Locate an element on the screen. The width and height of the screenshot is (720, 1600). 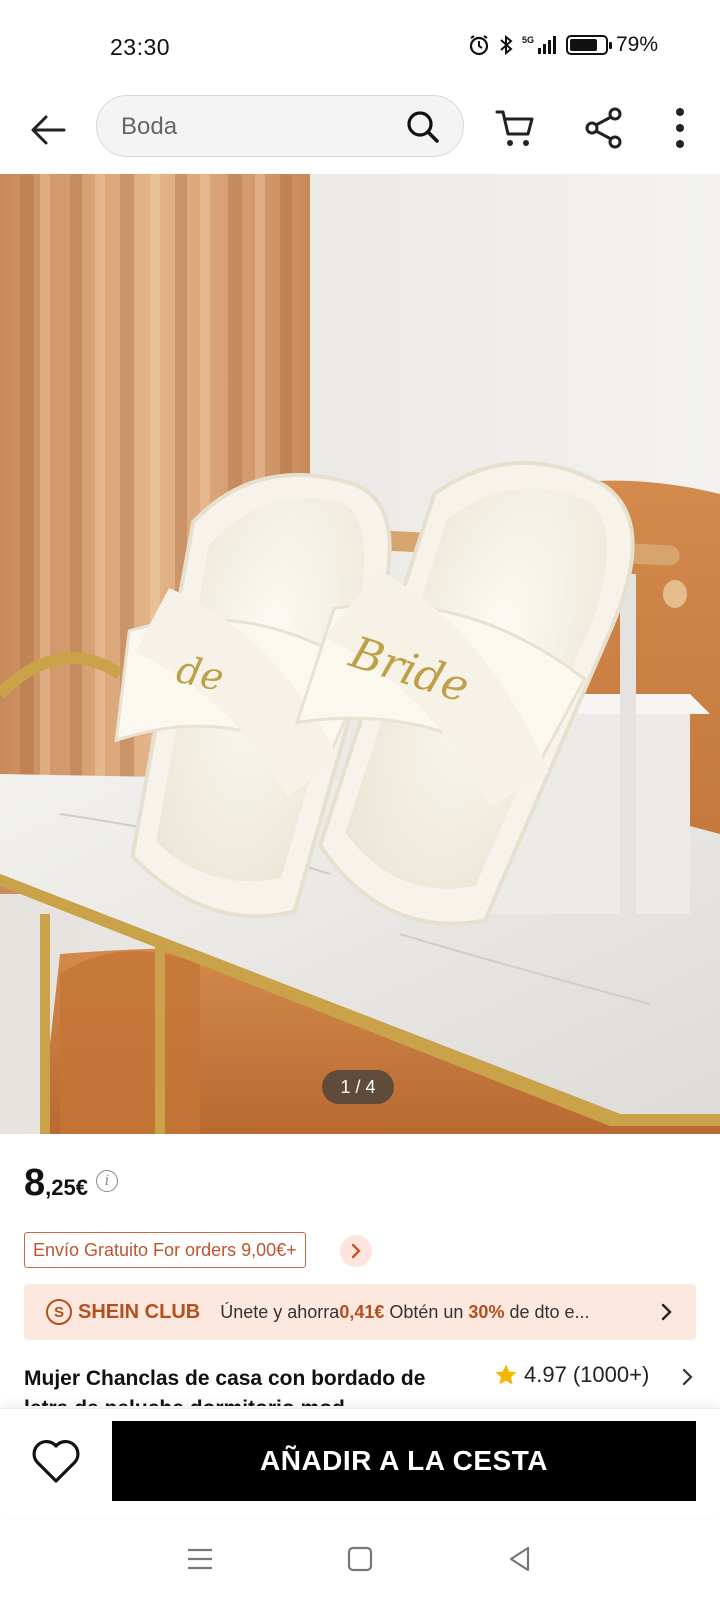
bottom-action-bar: AÑADIR A LA CESTA is located at coordinates (360, 1463).